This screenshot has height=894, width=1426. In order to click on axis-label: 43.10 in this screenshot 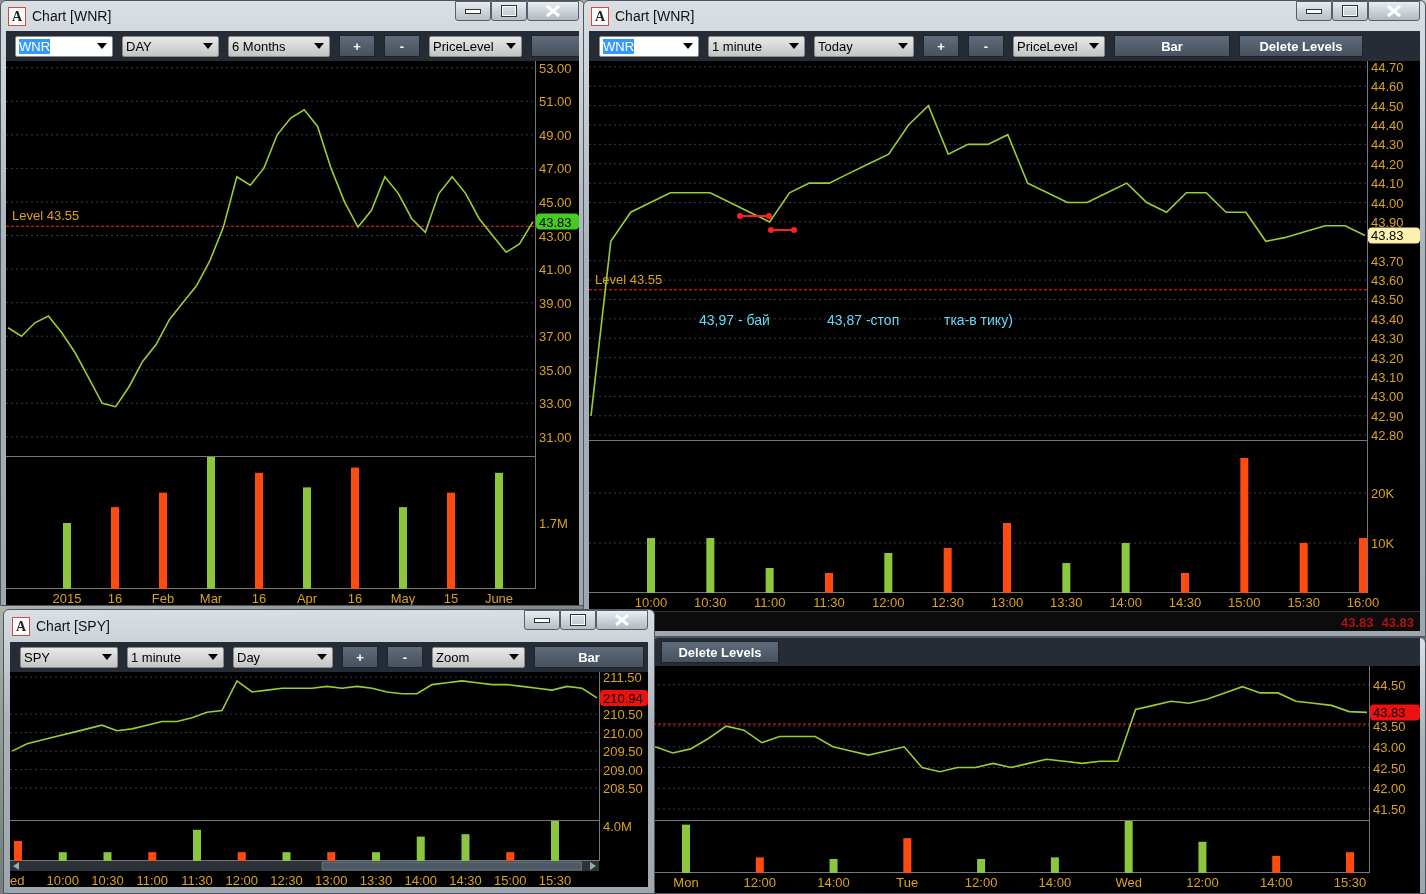, I will do `click(1387, 377)`.